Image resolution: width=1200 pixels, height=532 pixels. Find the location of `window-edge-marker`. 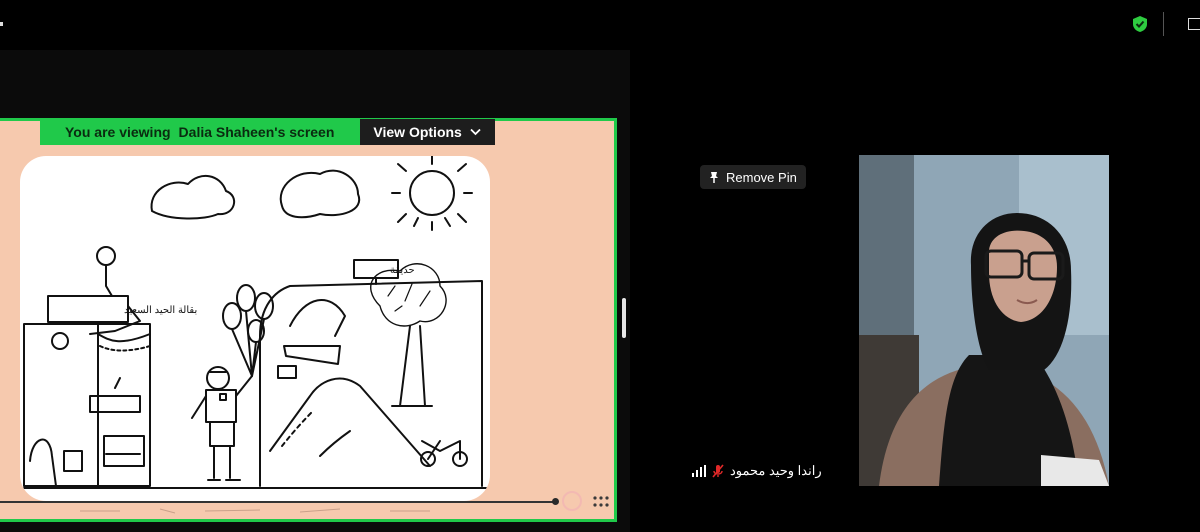

window-edge-marker is located at coordinates (1, 24).